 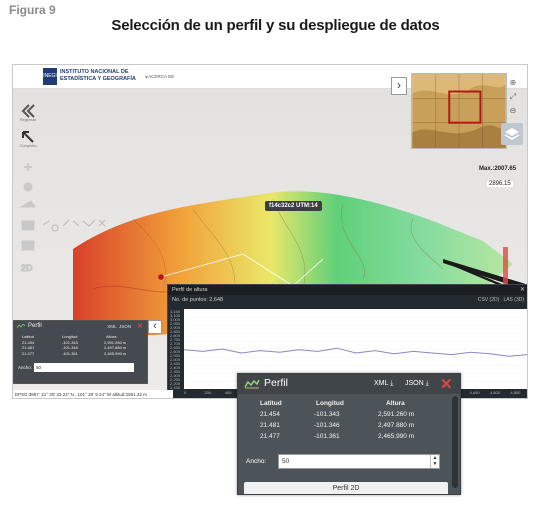 I want to click on table-header: Latitud Longitud Altura, so click(x=350, y=405).